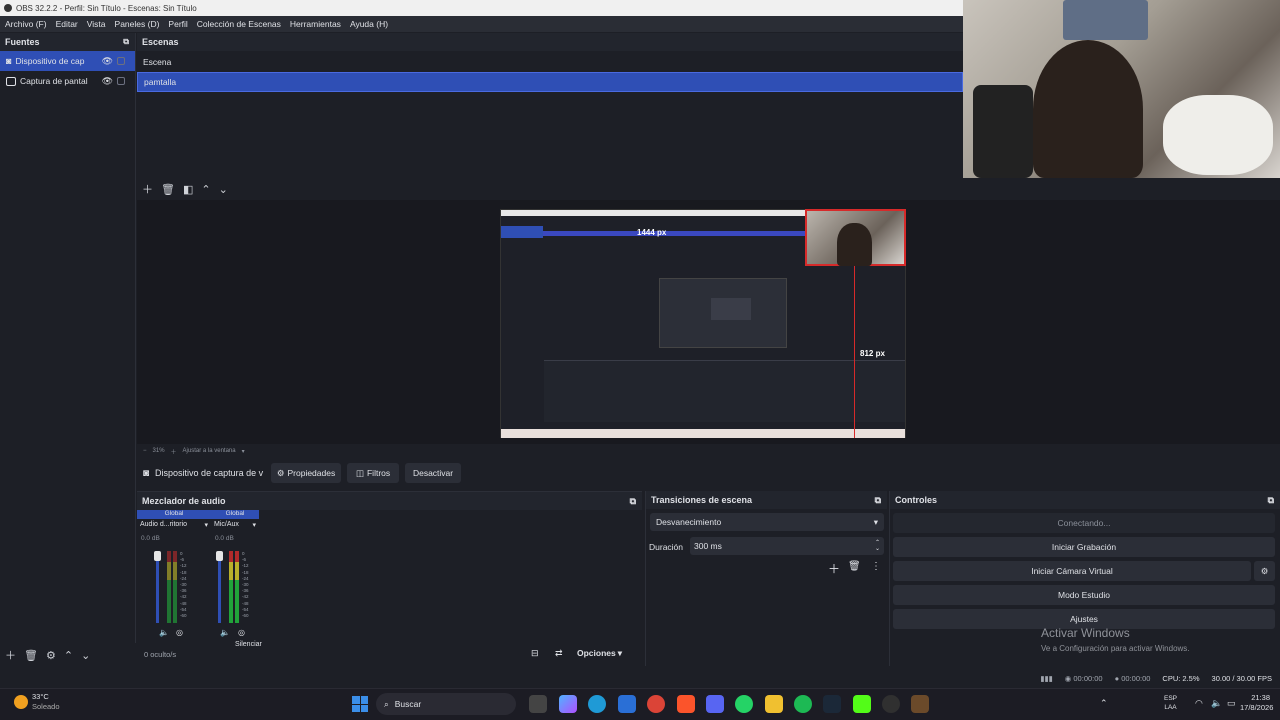 This screenshot has height=720, width=1280. I want to click on options-button: Opciones ▾, so click(599, 653).